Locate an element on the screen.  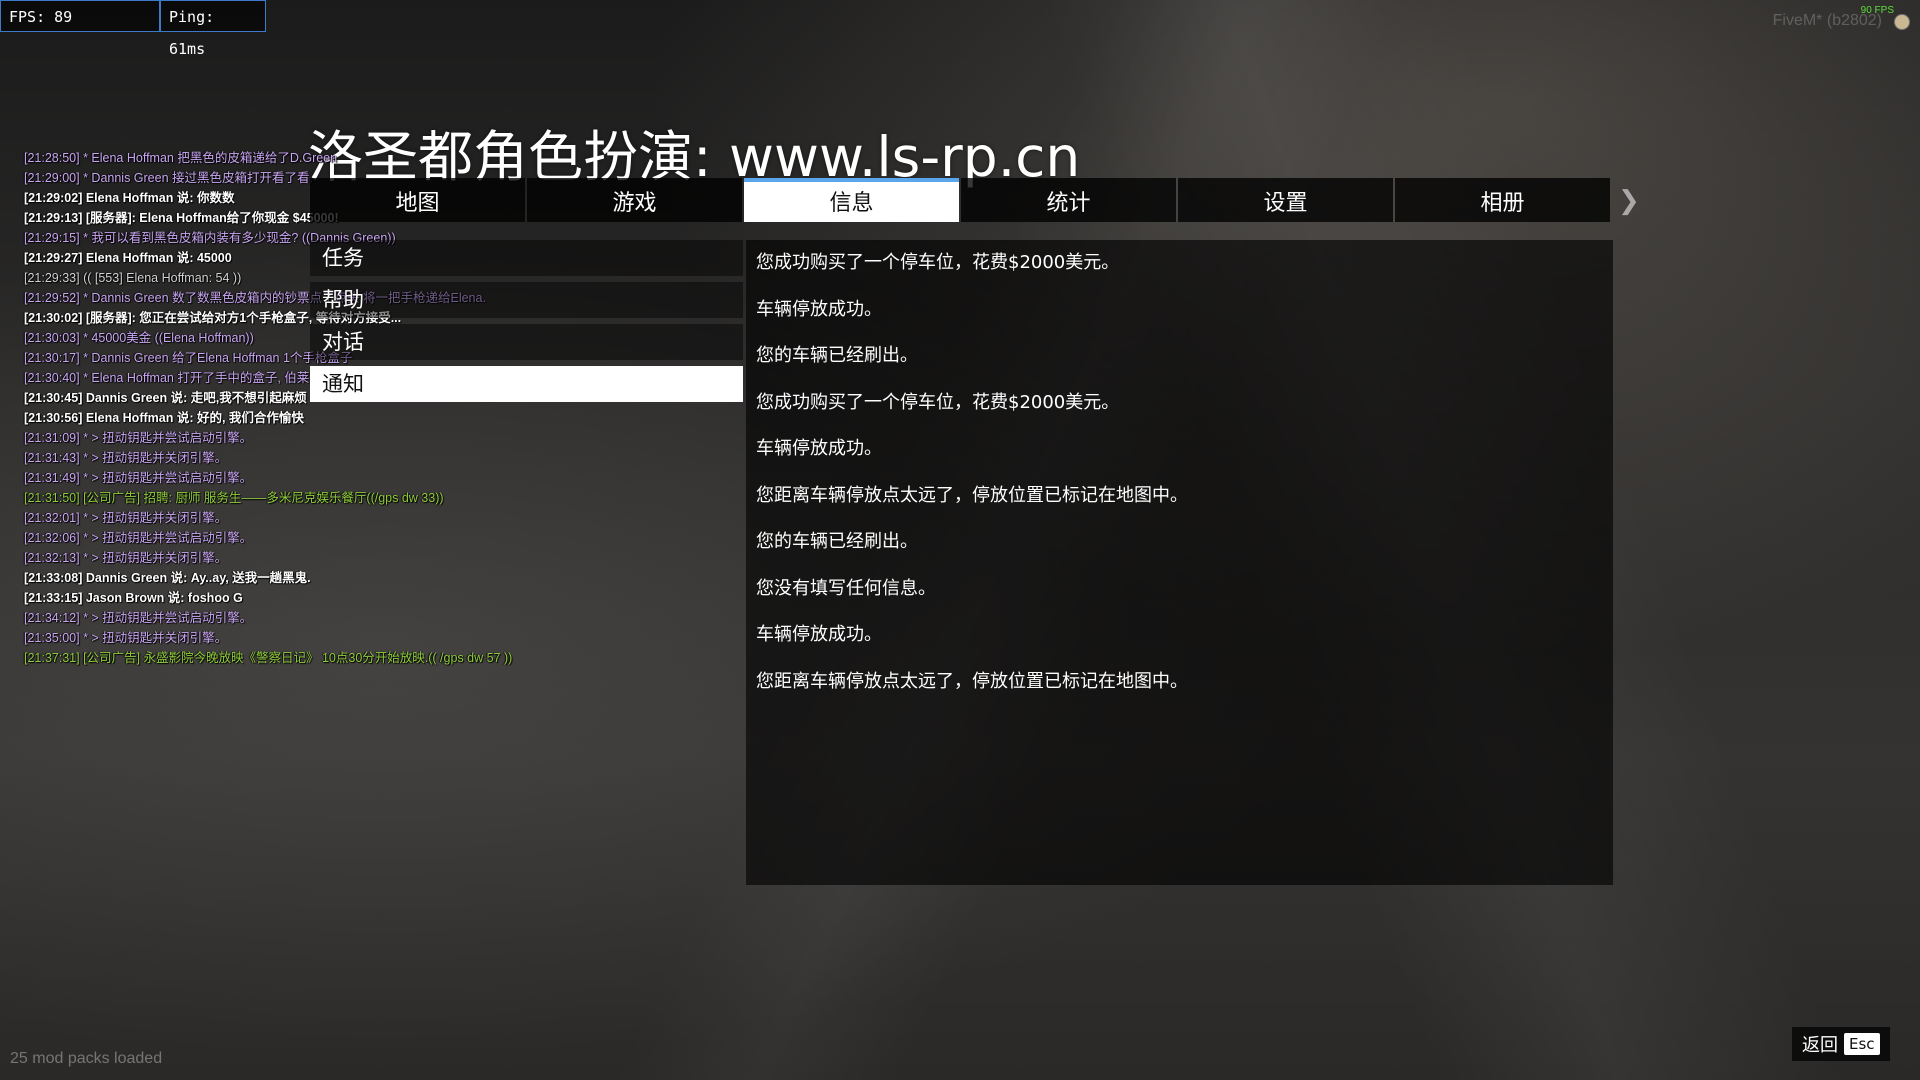
chat-line: [21:32:01] * > 扭动钥匙并关闭引擎。 is located at coordinates (126, 518).